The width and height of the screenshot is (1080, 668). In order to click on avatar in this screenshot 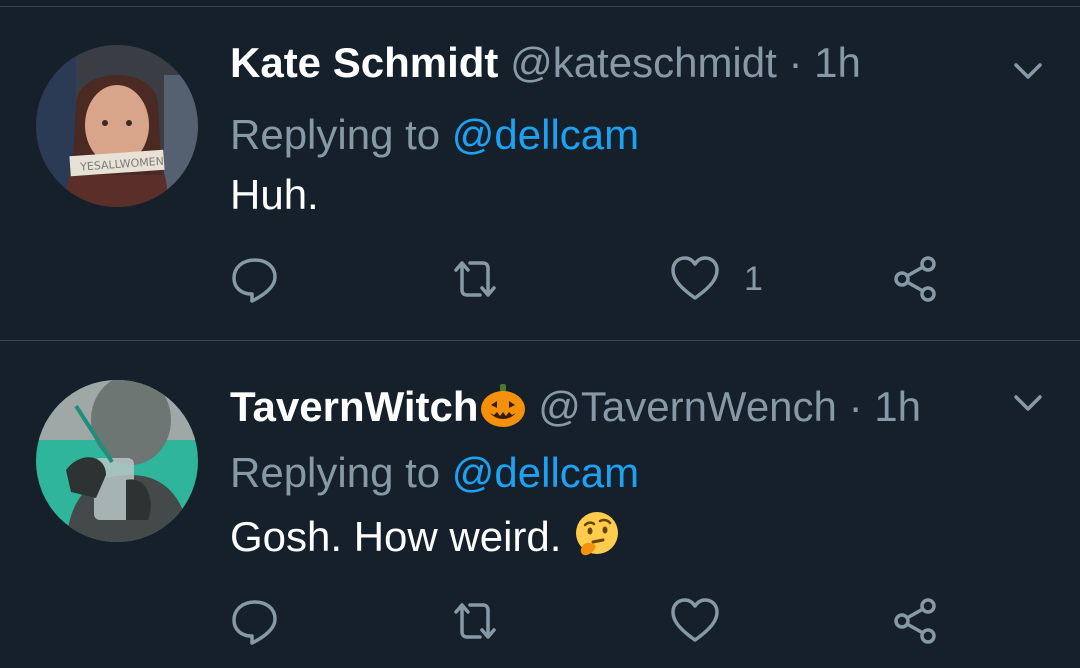, I will do `click(117, 461)`.